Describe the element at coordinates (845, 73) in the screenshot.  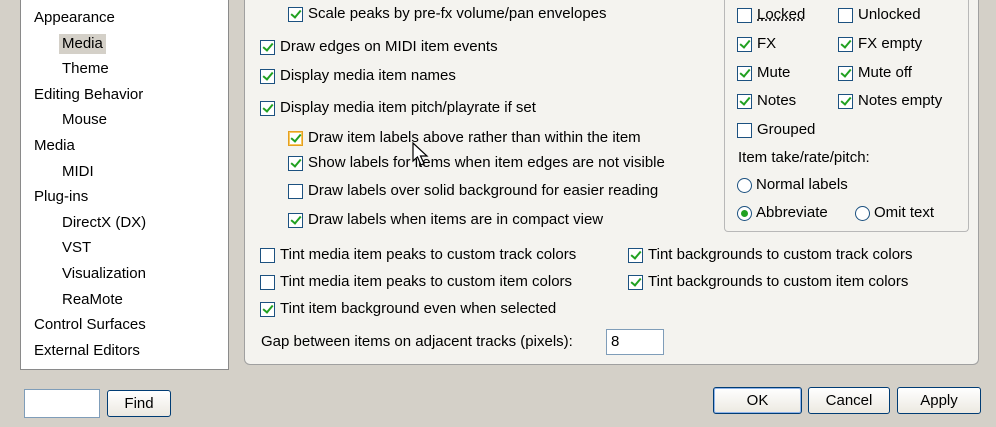
I see `mute-off-checkbox` at that location.